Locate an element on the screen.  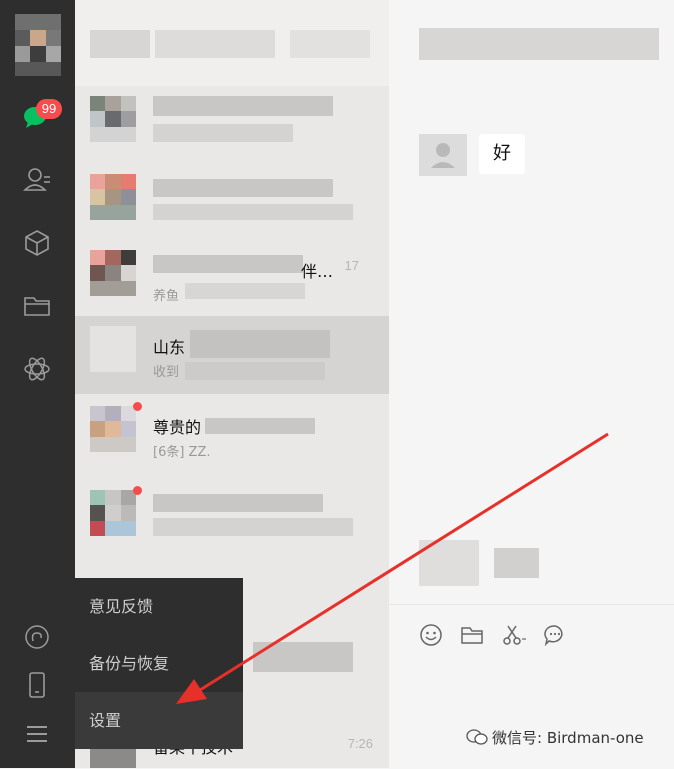
sender-avatar is located at coordinates (443, 155).